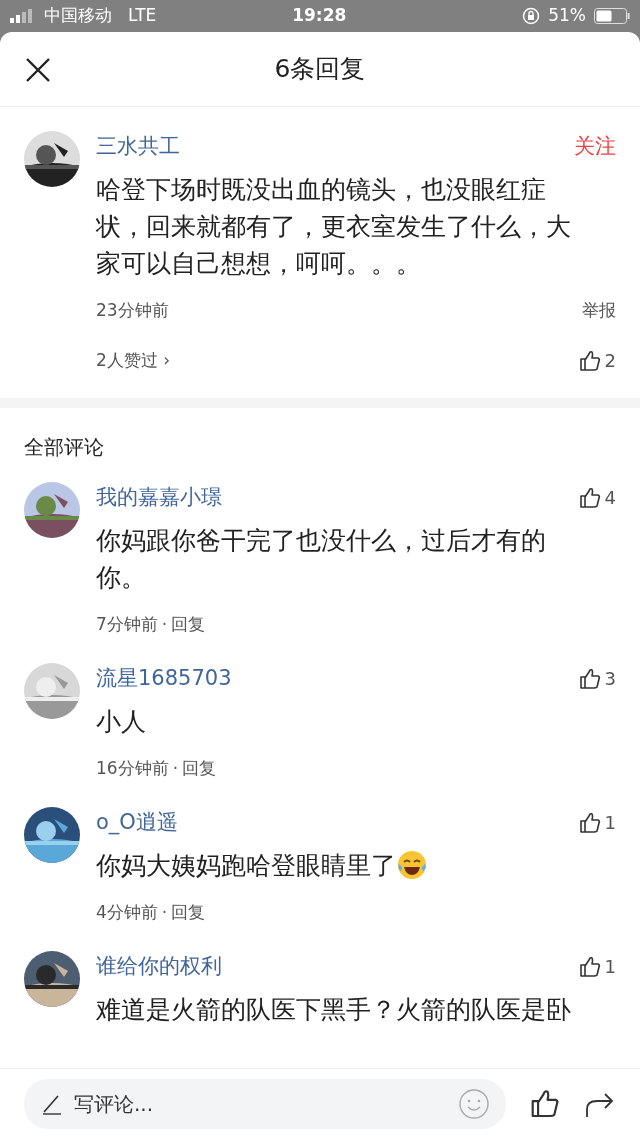 This screenshot has height=1138, width=640. Describe the element at coordinates (121, 721) in the screenshot. I see `comment-text: 小人` at that location.